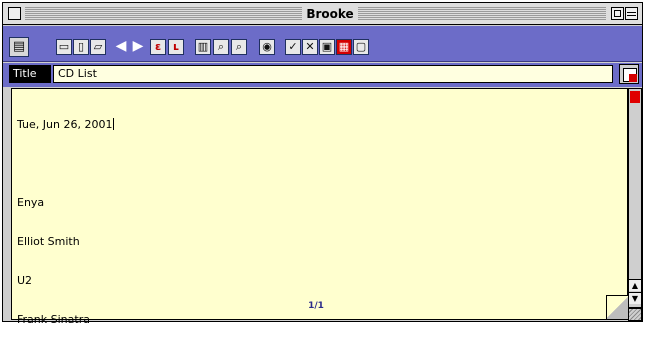  What do you see at coordinates (221, 47) in the screenshot?
I see `find-icon: ⌕` at bounding box center [221, 47].